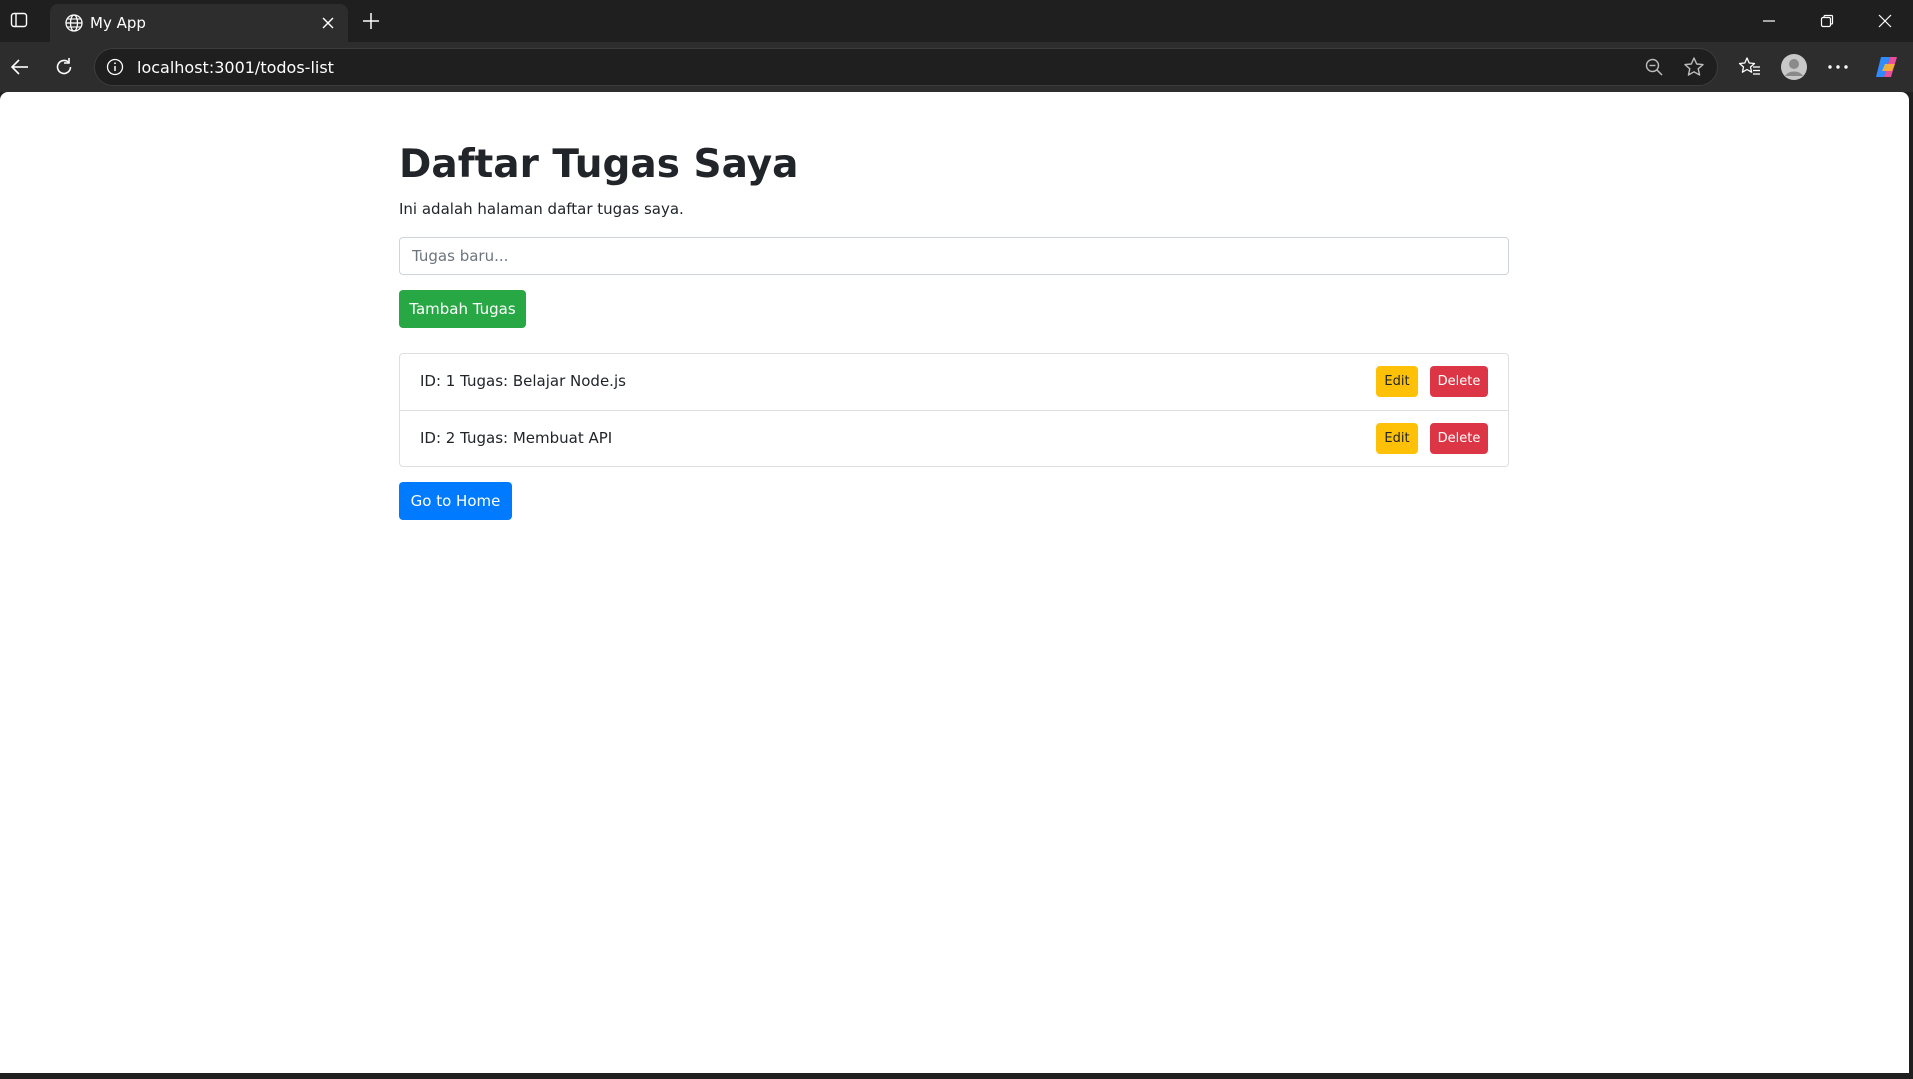 This screenshot has width=1913, height=1079. Describe the element at coordinates (516, 438) in the screenshot. I see `todo-item-text: ID: 2 Tugas: Membuat API` at that location.